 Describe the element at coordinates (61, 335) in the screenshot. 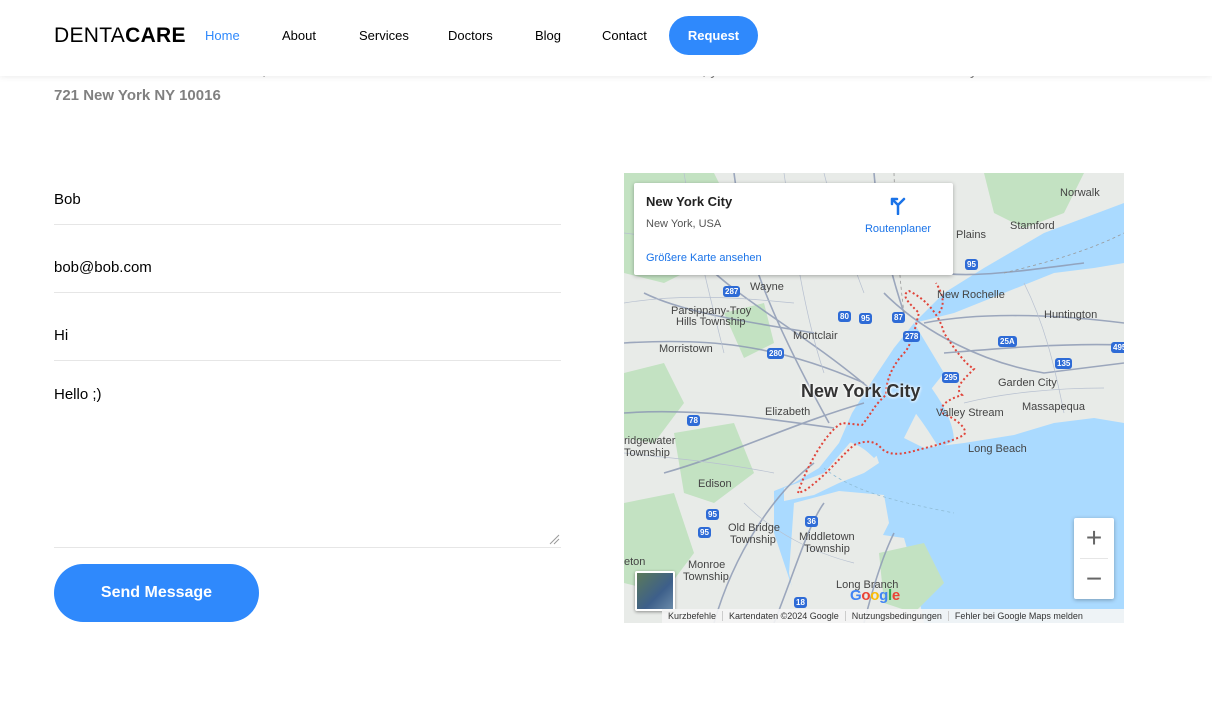

I see `subject-value: Hi` at that location.